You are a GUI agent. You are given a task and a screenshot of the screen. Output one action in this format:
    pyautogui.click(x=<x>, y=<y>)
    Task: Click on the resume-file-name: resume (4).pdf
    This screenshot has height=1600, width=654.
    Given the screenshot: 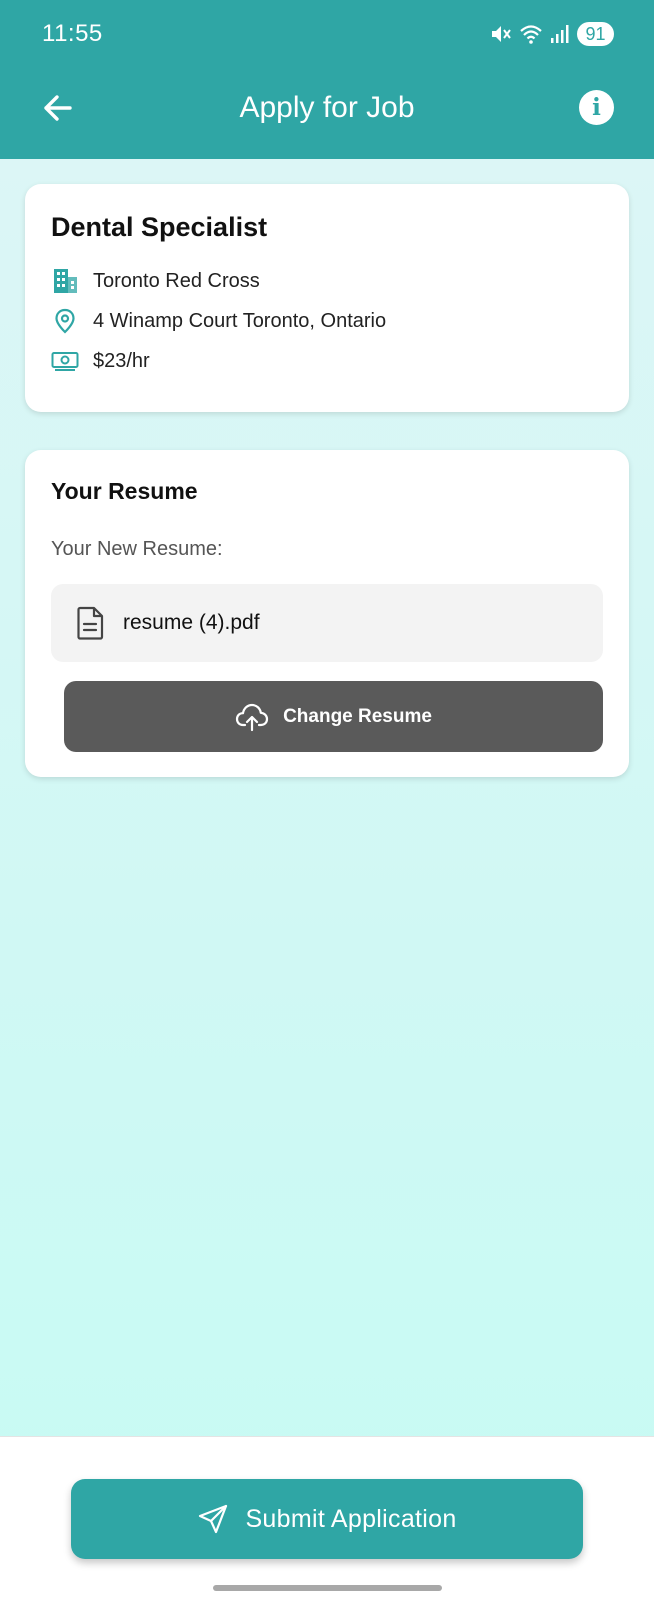 What is the action you would take?
    pyautogui.click(x=191, y=622)
    